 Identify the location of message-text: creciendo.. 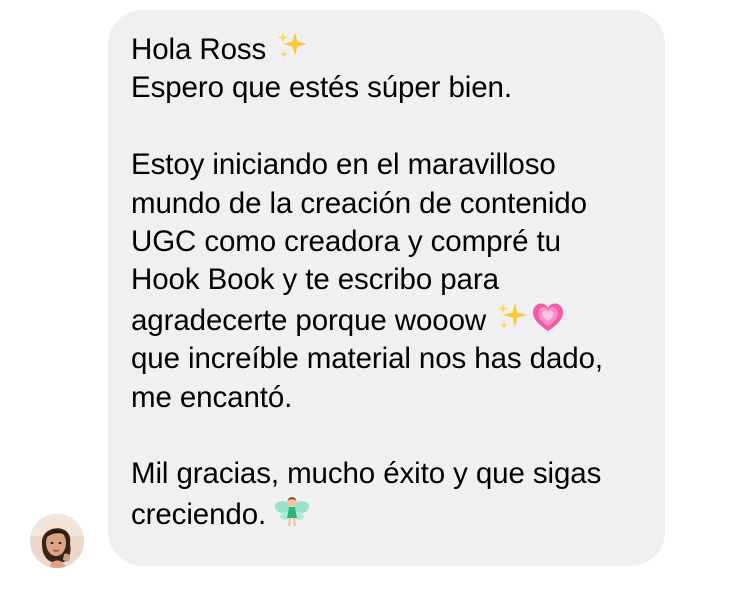
(199, 514).